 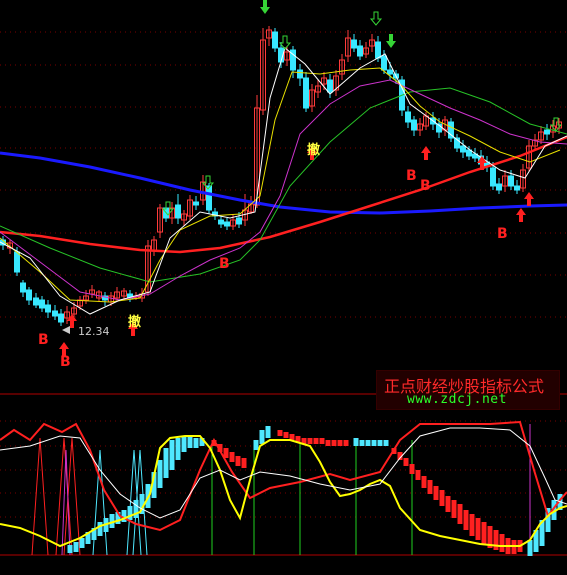 I want to click on watermark-url: www.zdcj.net, so click(x=457, y=399).